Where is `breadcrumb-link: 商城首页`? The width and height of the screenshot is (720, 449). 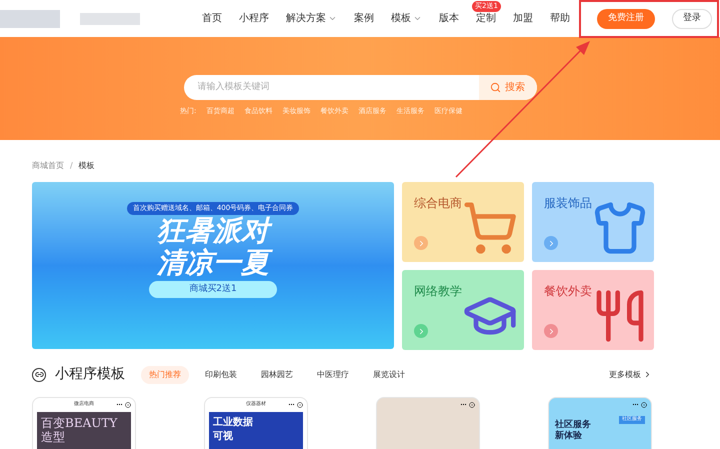
breadcrumb-link: 商城首页 is located at coordinates (48, 166).